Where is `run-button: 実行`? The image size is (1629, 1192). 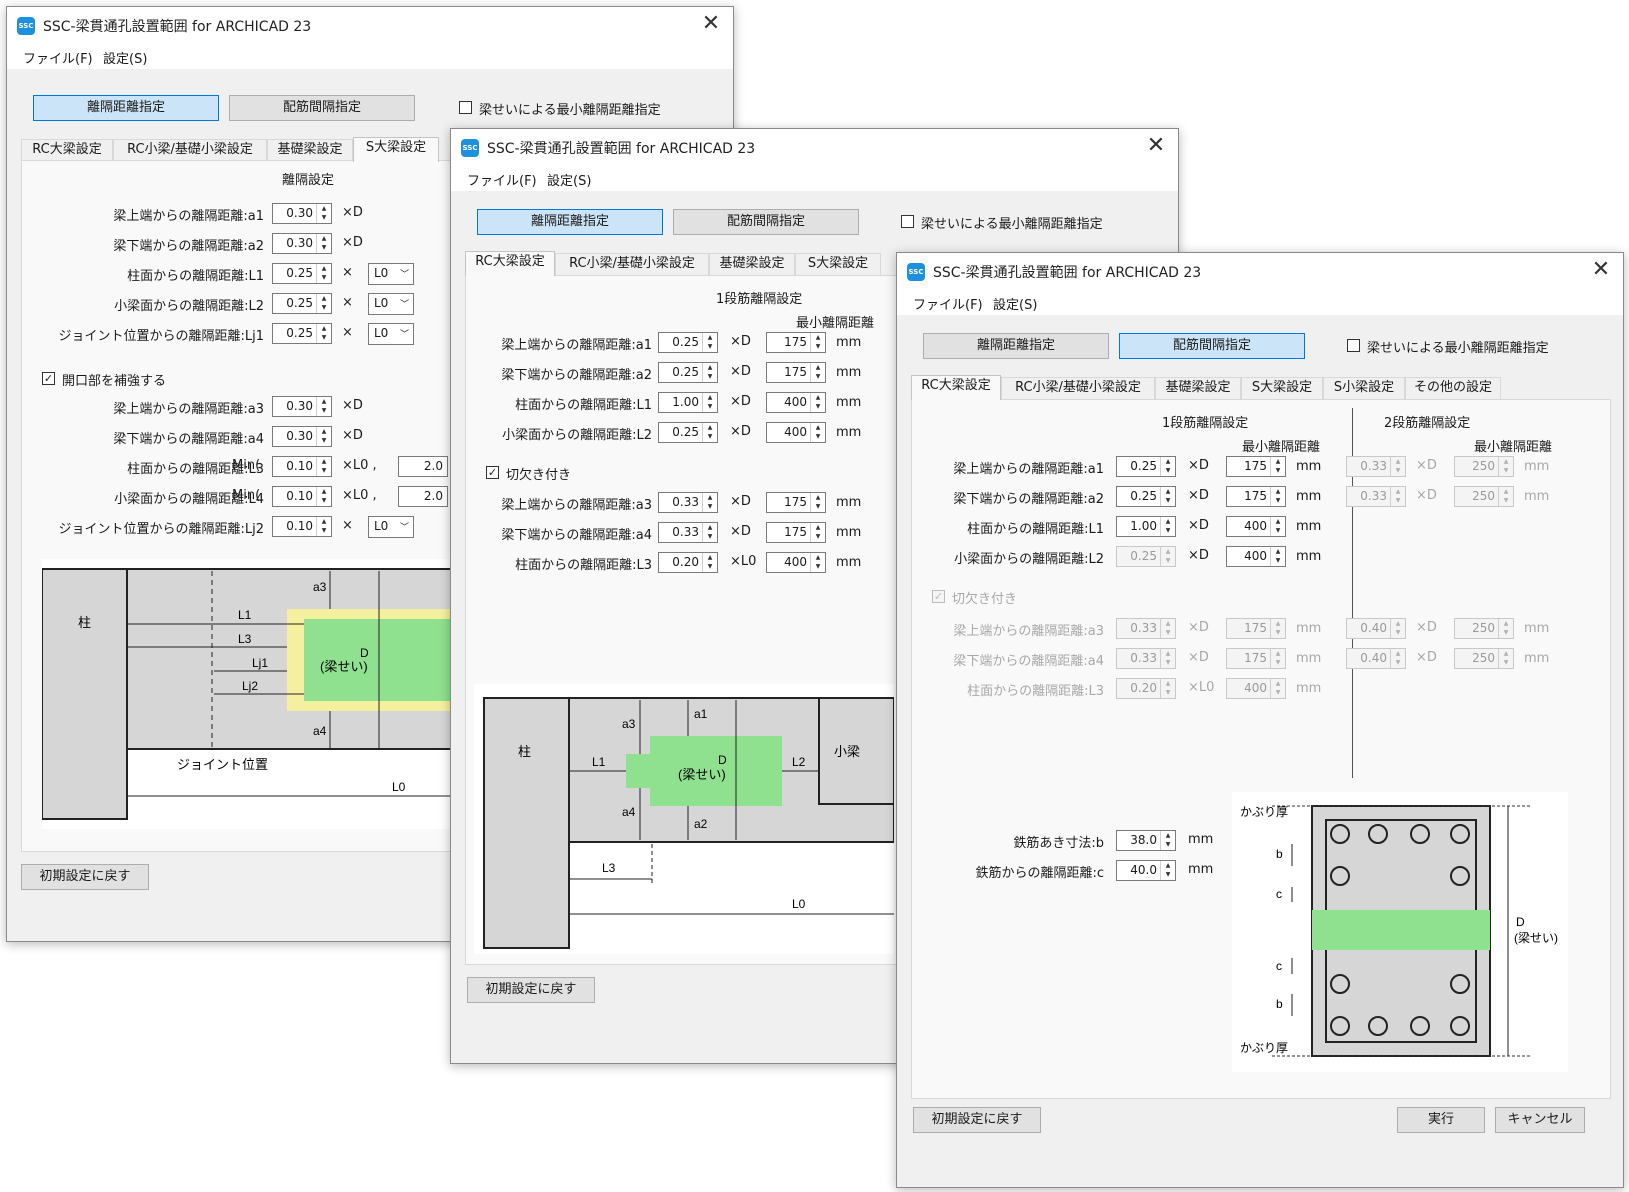
run-button: 実行 is located at coordinates (1441, 1120).